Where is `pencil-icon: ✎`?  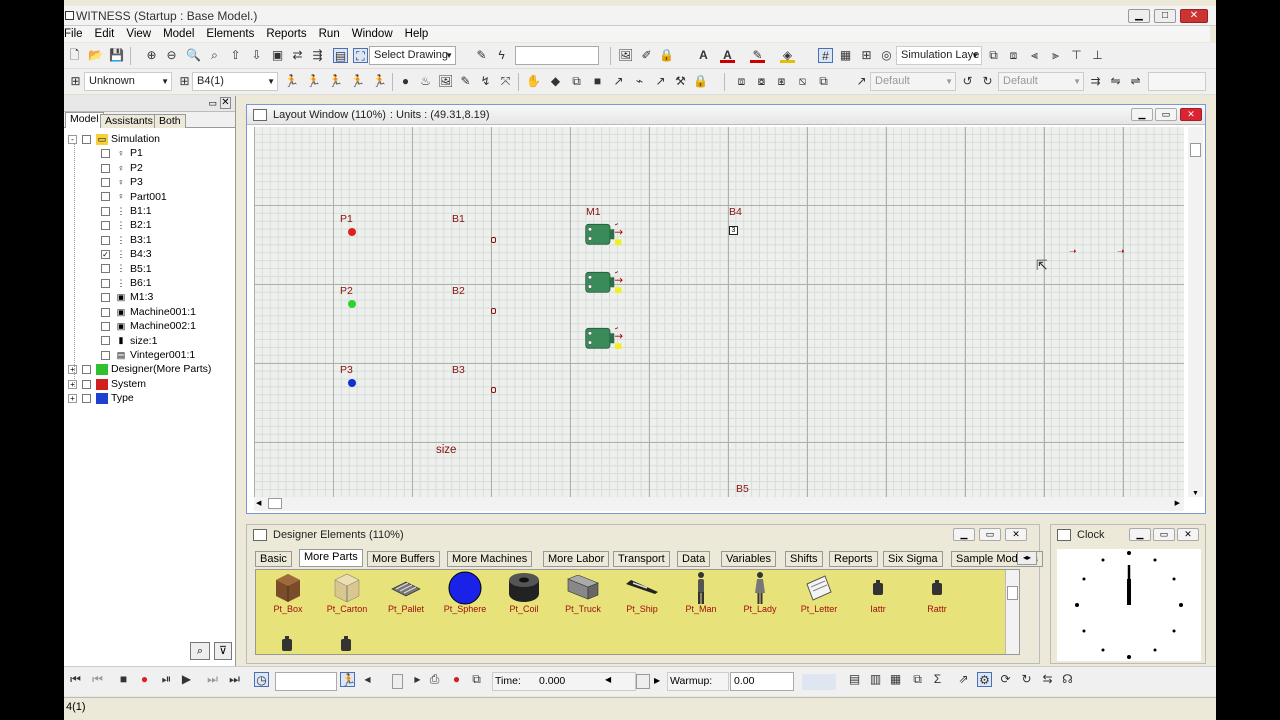
pencil-icon: ✎ is located at coordinates (481, 55).